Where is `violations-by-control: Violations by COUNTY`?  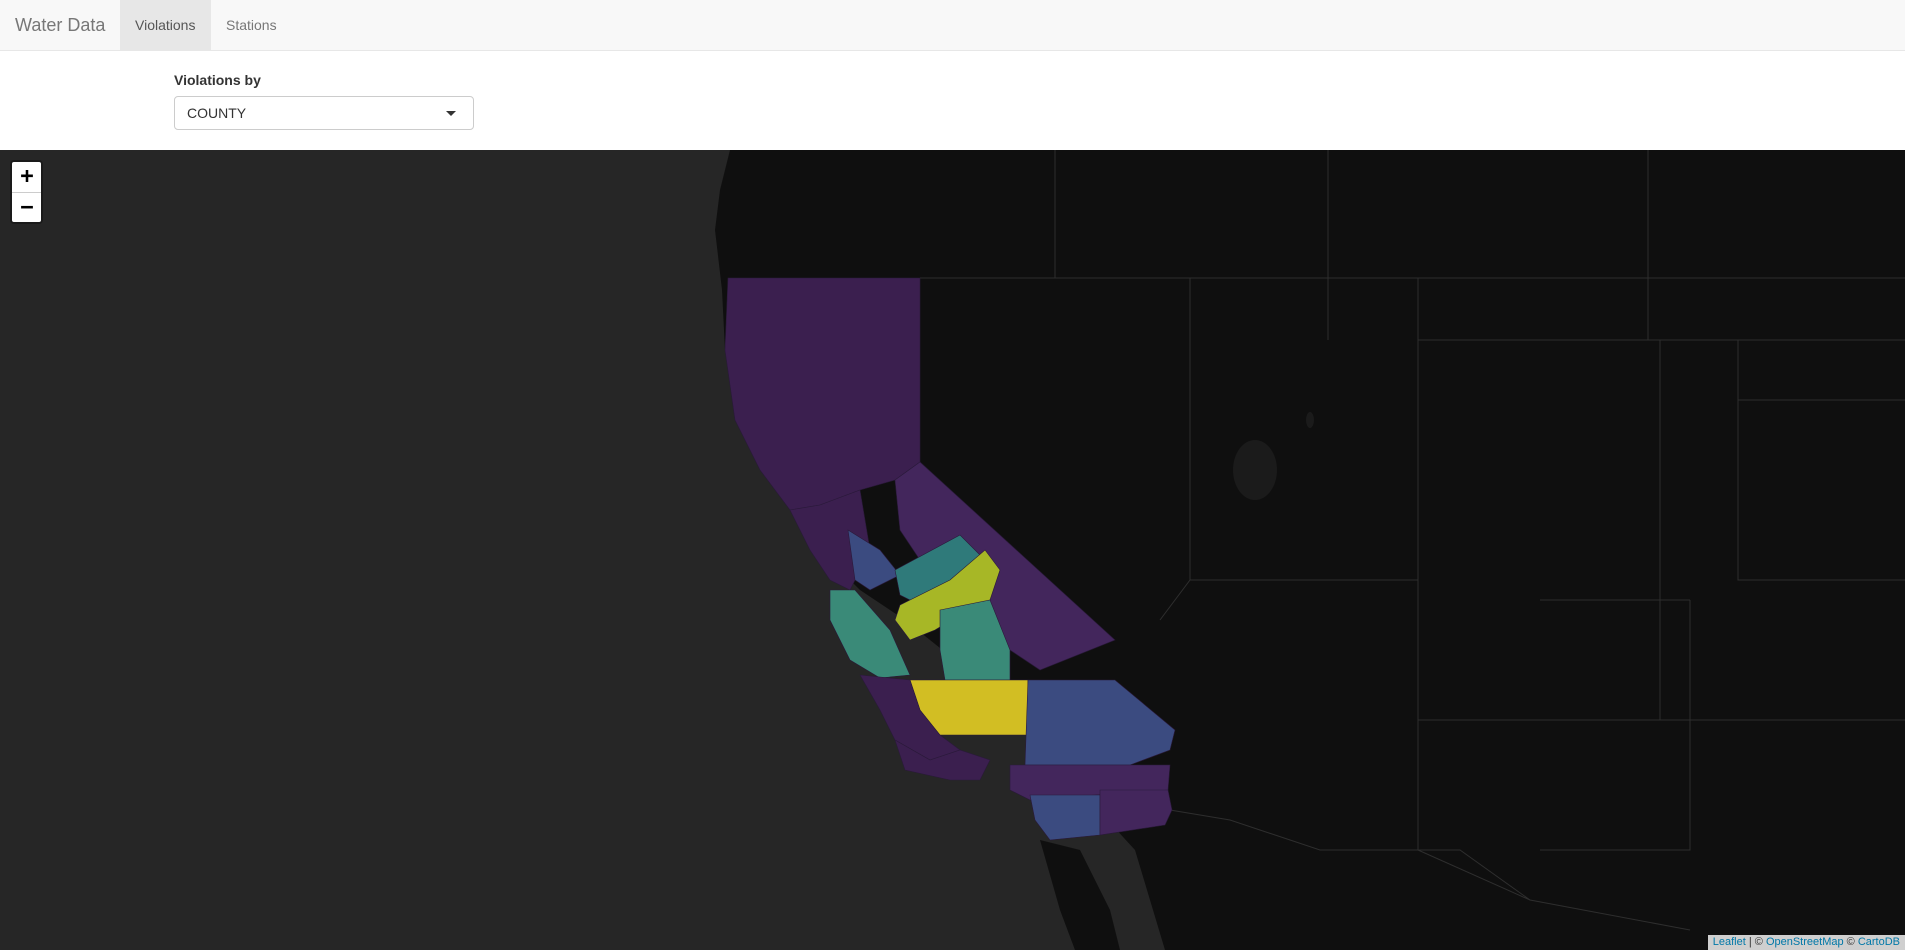 violations-by-control: Violations by COUNTY is located at coordinates (324, 101).